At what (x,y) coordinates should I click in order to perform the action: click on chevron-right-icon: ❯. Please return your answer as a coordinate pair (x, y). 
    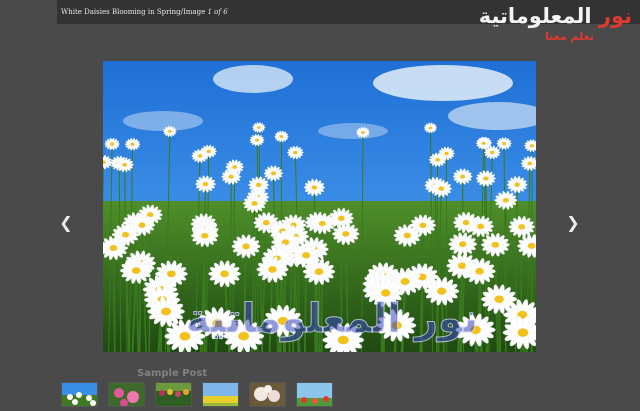
    Looking at the image, I should click on (573, 222).